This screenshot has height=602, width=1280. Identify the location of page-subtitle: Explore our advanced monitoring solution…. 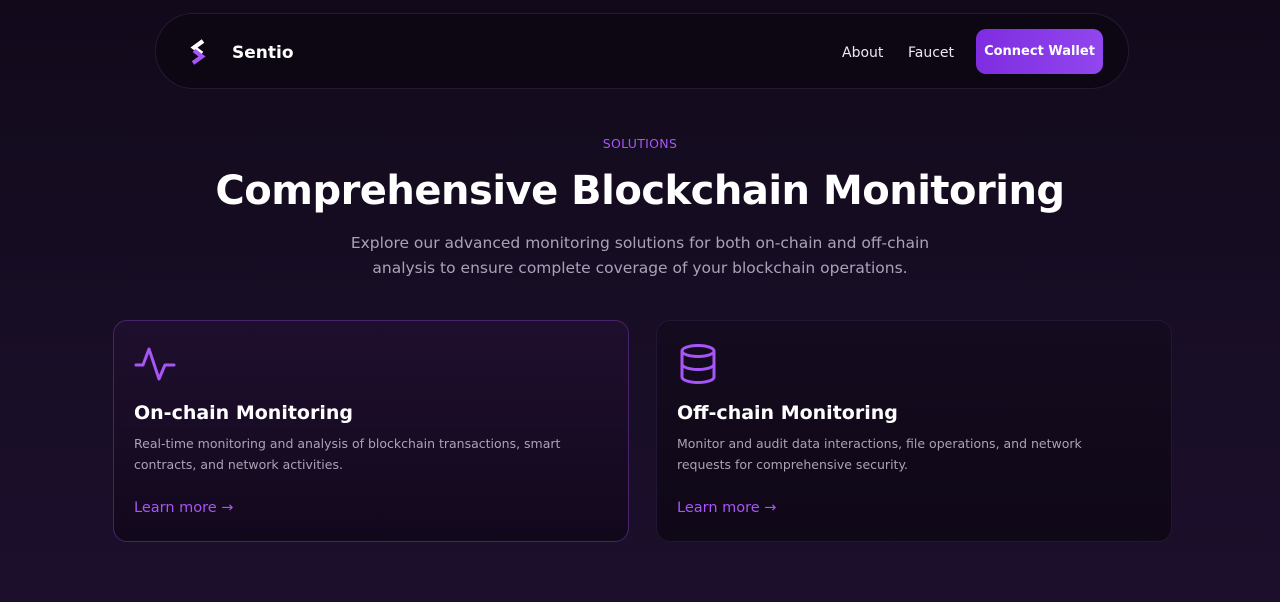
(640, 255).